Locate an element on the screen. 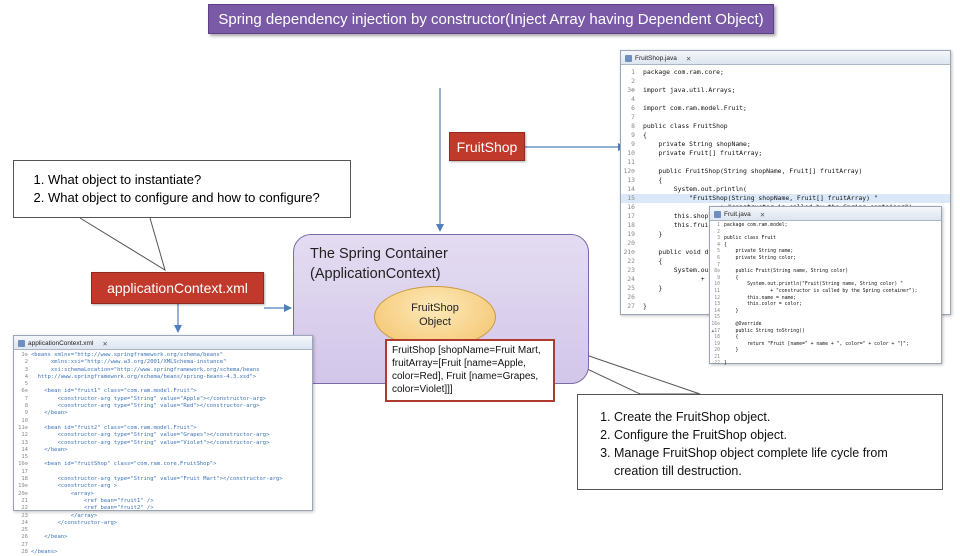  code-line: 21 is located at coordinates (825, 358).